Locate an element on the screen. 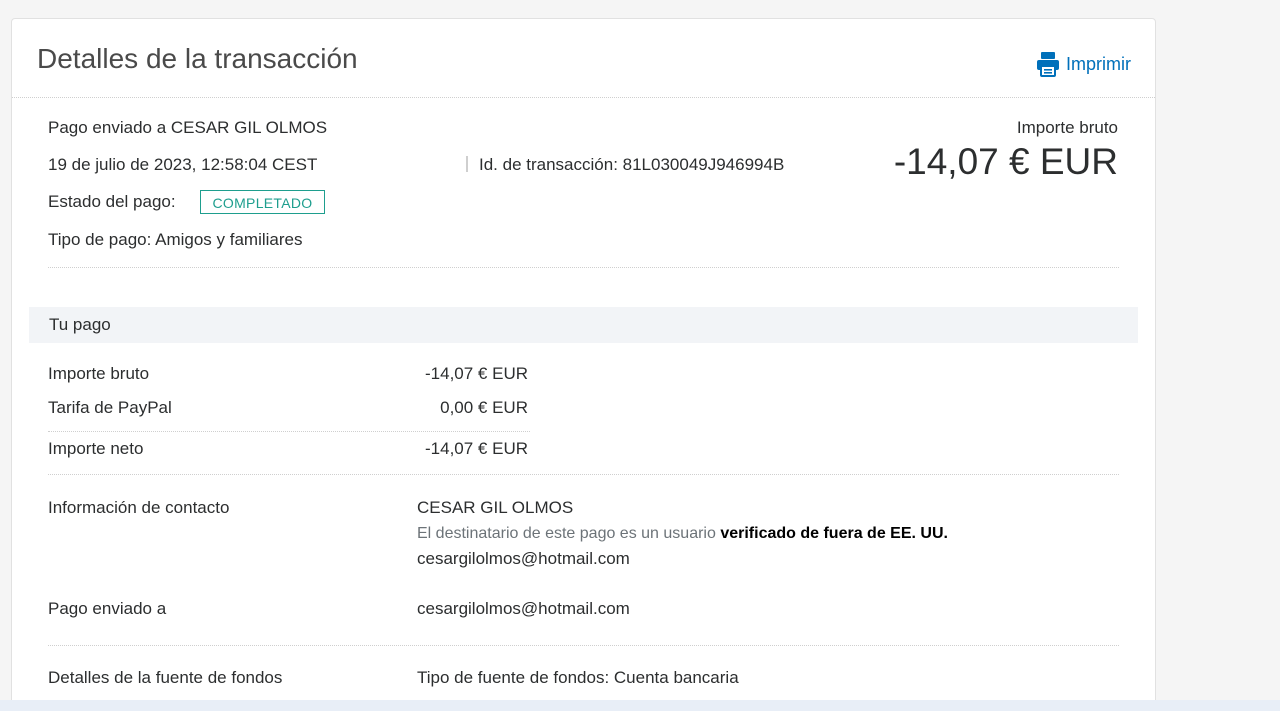 The width and height of the screenshot is (1280, 711). sent-to-email: cesargilolmos@hotmail.com is located at coordinates (523, 608).